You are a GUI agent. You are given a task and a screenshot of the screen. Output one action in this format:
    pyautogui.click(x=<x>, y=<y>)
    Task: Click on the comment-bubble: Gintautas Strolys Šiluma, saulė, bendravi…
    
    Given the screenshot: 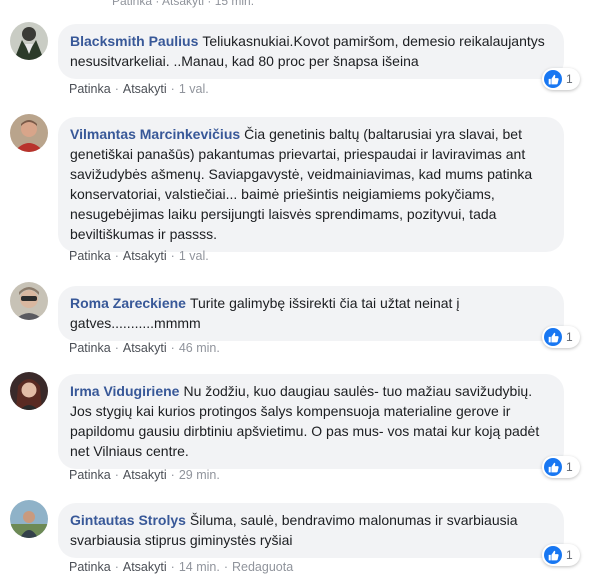 What is the action you would take?
    pyautogui.click(x=311, y=530)
    